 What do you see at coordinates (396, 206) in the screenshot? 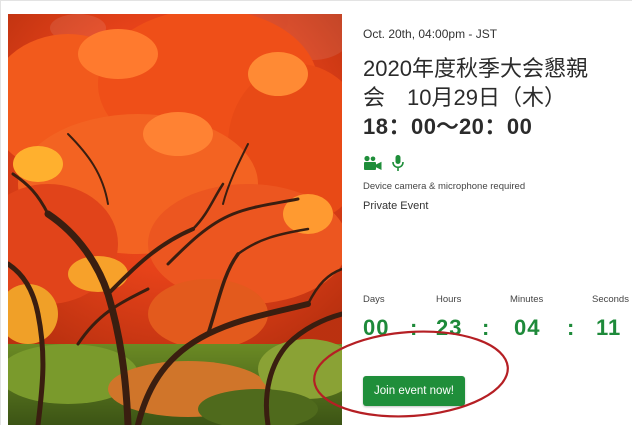
I see `event-privacy-label: Private Event` at bounding box center [396, 206].